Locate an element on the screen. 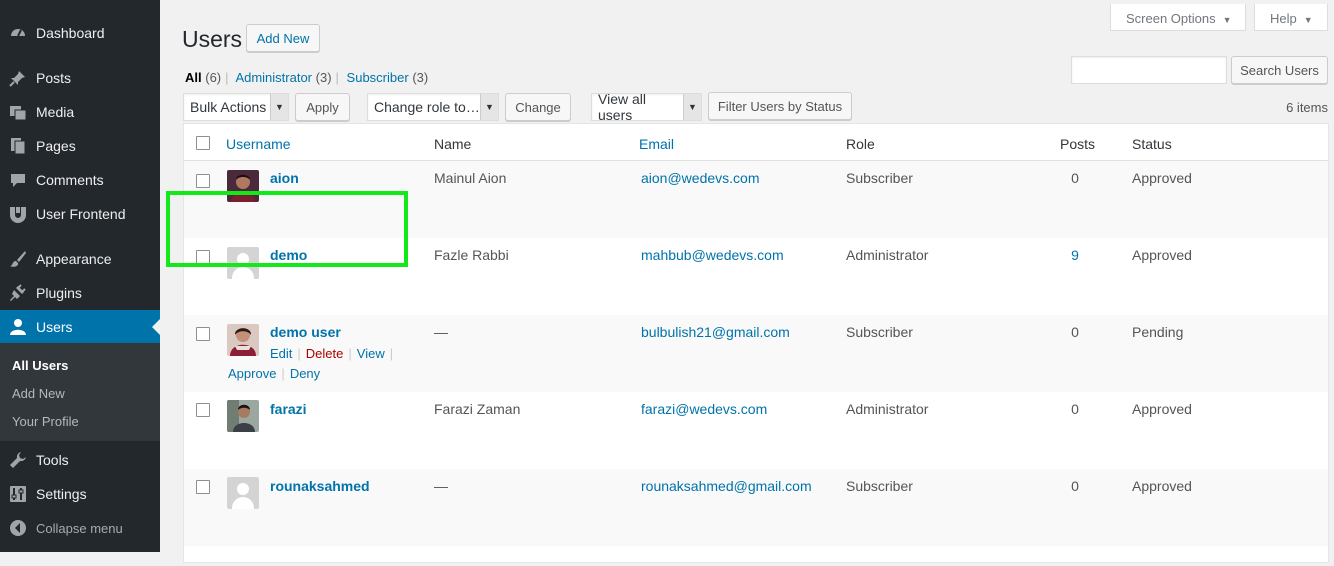  select-all-checkbox is located at coordinates (203, 143).